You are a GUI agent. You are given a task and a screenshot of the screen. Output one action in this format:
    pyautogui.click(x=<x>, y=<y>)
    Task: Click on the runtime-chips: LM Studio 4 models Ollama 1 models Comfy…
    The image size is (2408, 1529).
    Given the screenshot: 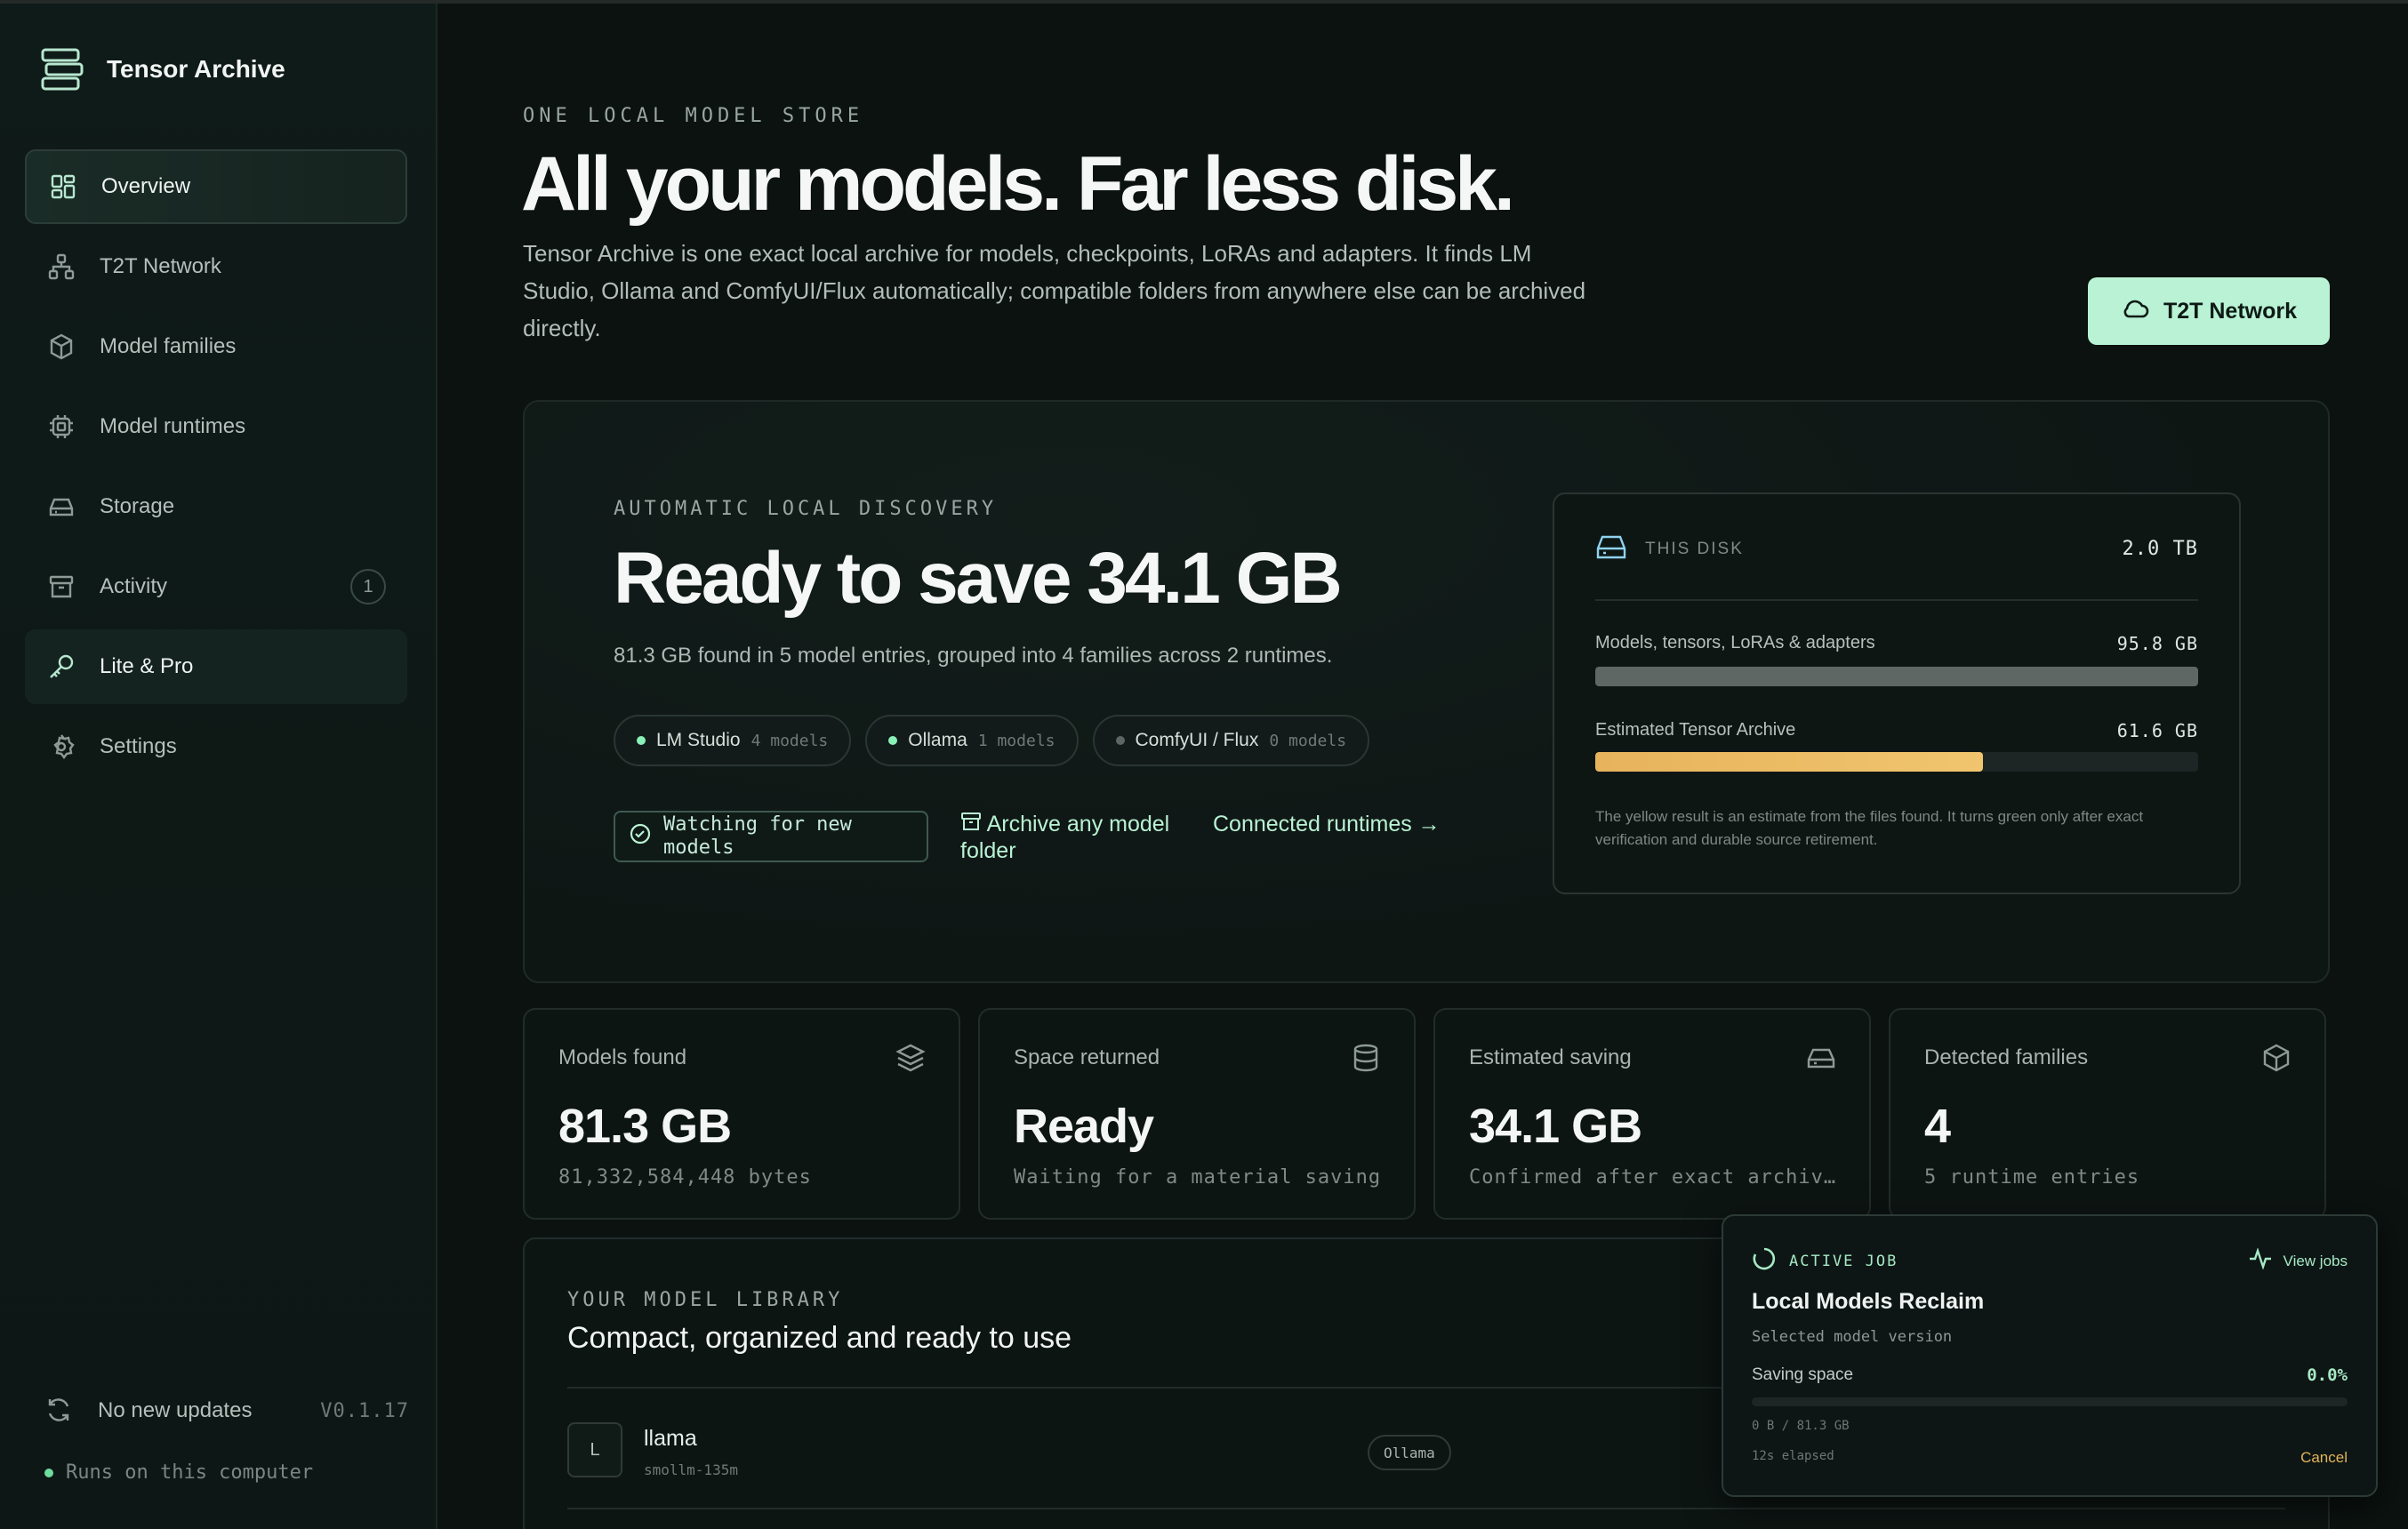 What is the action you would take?
    pyautogui.click(x=992, y=740)
    